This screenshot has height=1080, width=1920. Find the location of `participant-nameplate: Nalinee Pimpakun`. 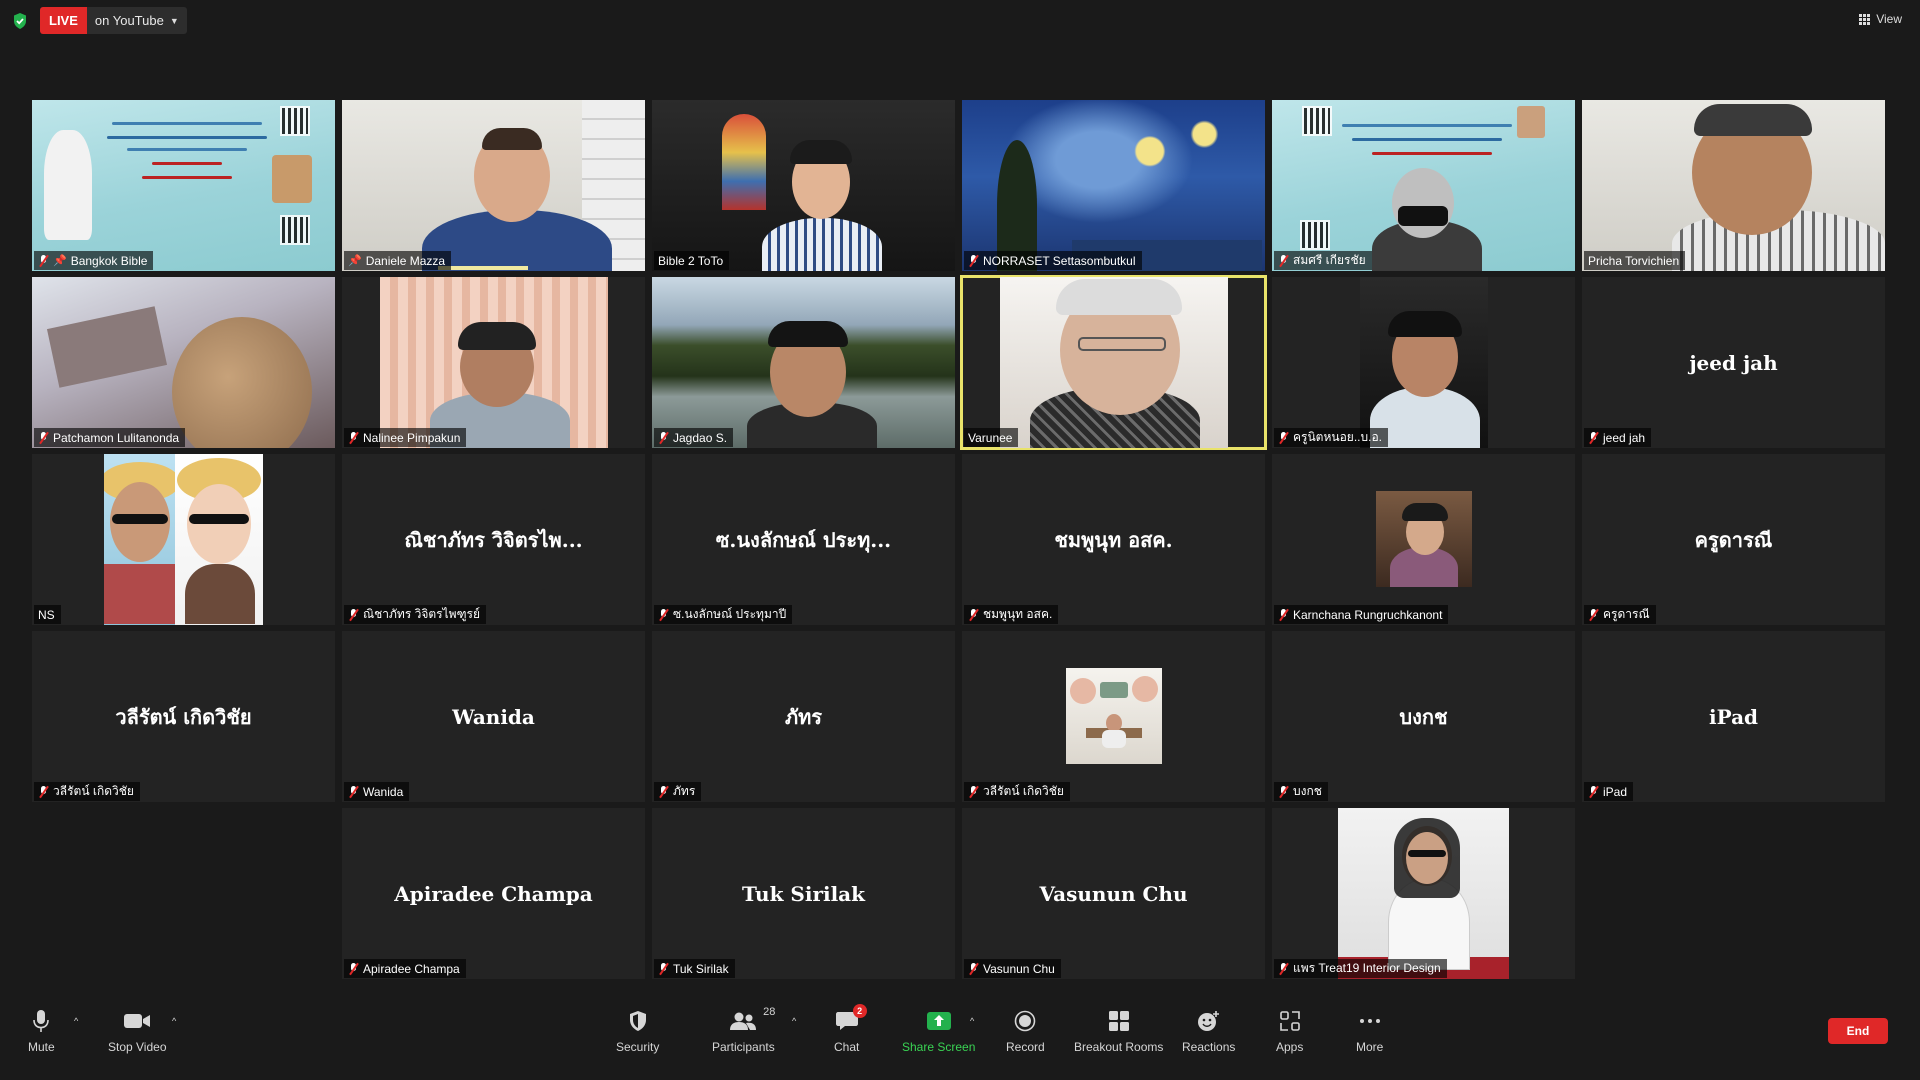

participant-nameplate: Nalinee Pimpakun is located at coordinates (405, 437).